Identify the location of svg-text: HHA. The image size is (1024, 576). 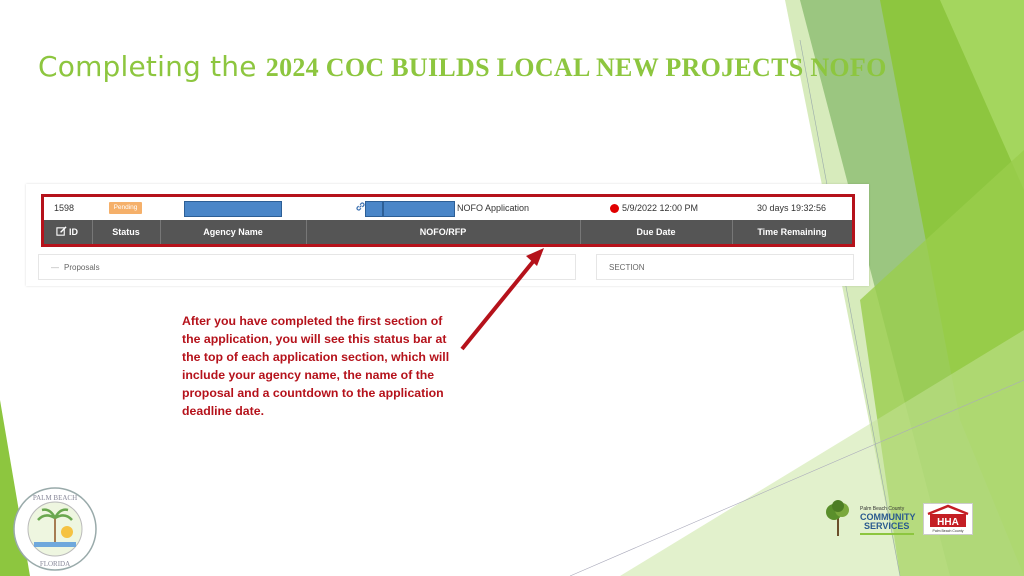
(948, 522).